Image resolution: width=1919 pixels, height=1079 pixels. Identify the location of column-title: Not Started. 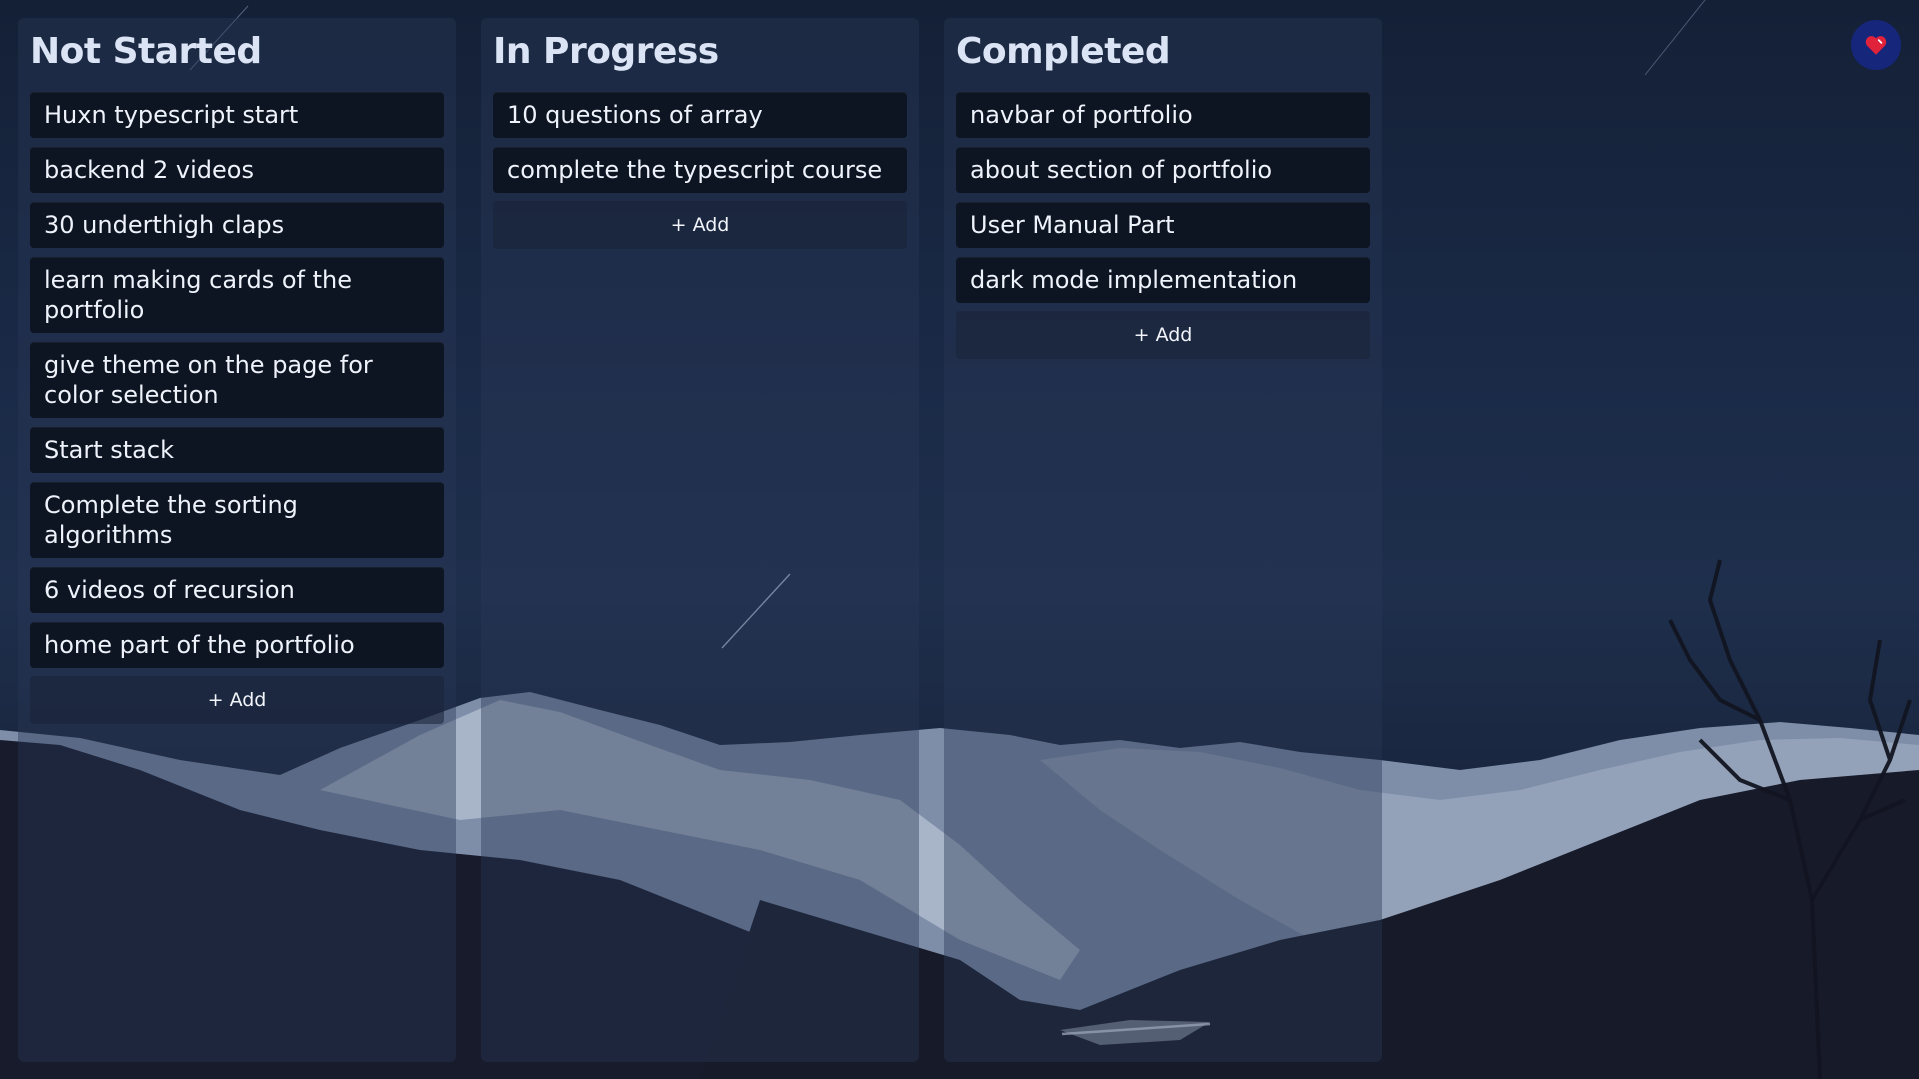
(146, 51).